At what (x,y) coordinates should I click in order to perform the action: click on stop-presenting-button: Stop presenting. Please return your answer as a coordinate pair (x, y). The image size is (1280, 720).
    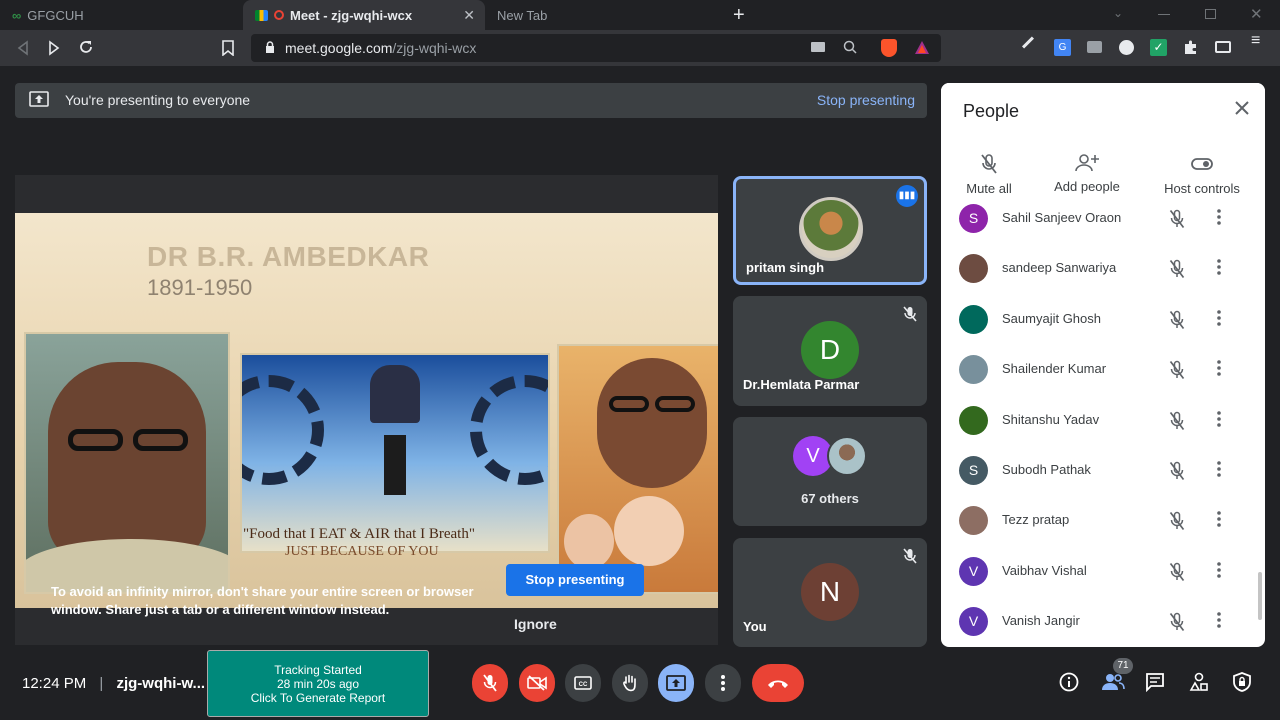
    Looking at the image, I should click on (575, 580).